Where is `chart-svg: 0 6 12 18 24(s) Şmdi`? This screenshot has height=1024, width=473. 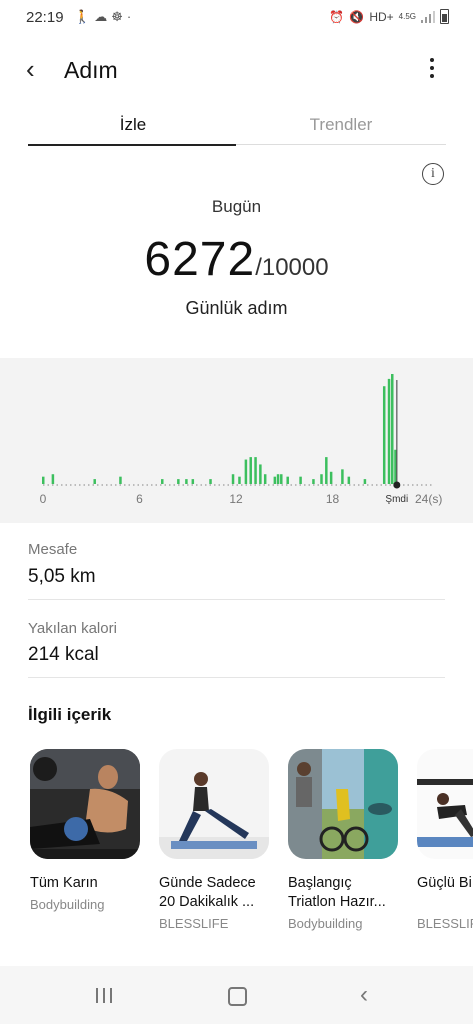
chart-svg: 0 6 12 18 24(s) Şmdi is located at coordinates (241, 440).